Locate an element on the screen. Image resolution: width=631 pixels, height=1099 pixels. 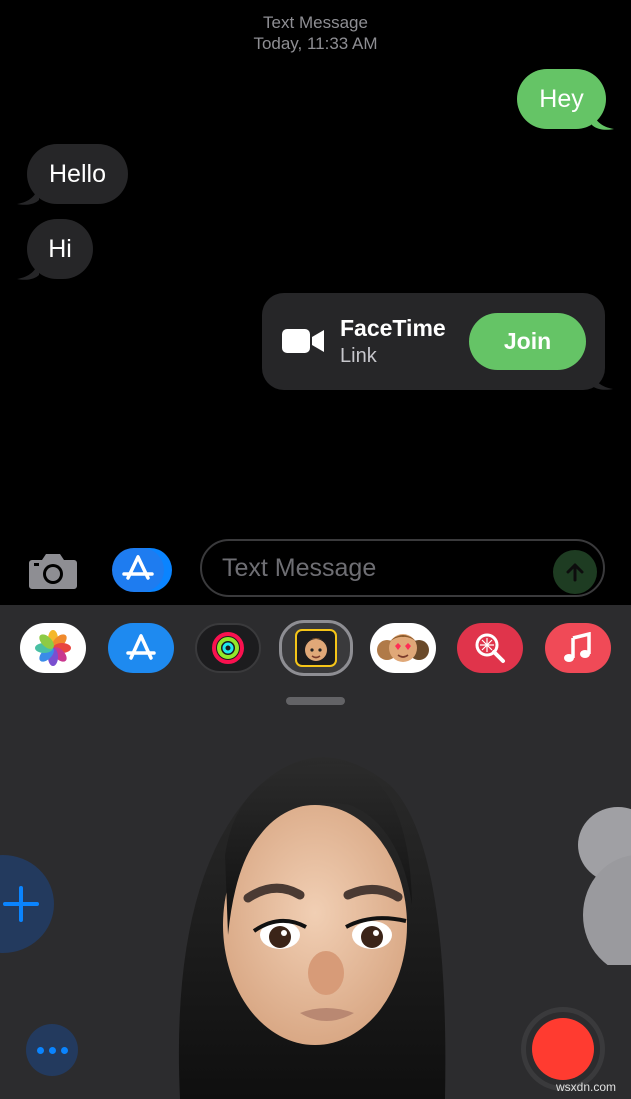
arrow-up-icon is located at coordinates (575, 572).